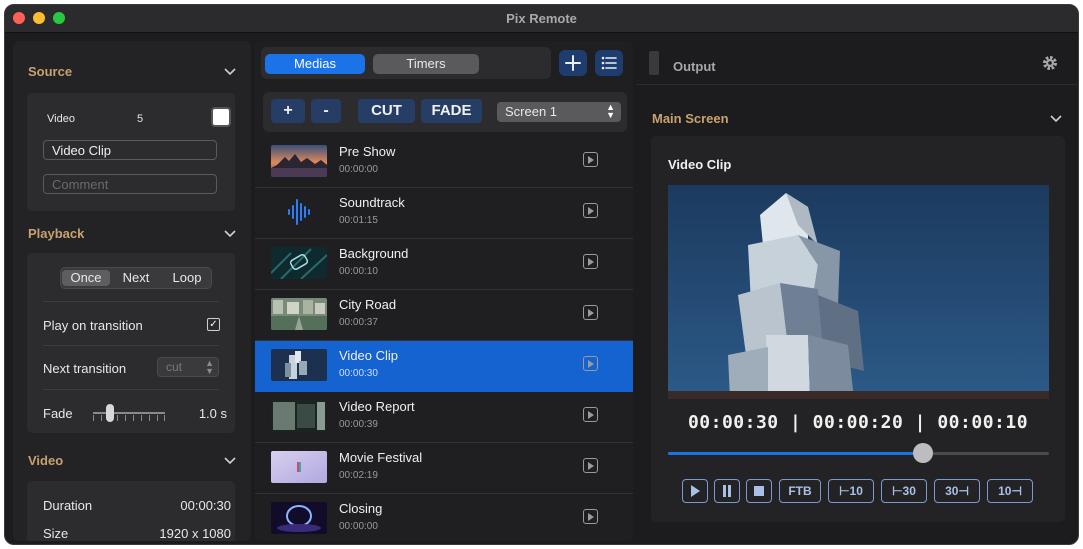  What do you see at coordinates (444, 366) in the screenshot?
I see `list-item-selected: Video Clip 00:00:30` at bounding box center [444, 366].